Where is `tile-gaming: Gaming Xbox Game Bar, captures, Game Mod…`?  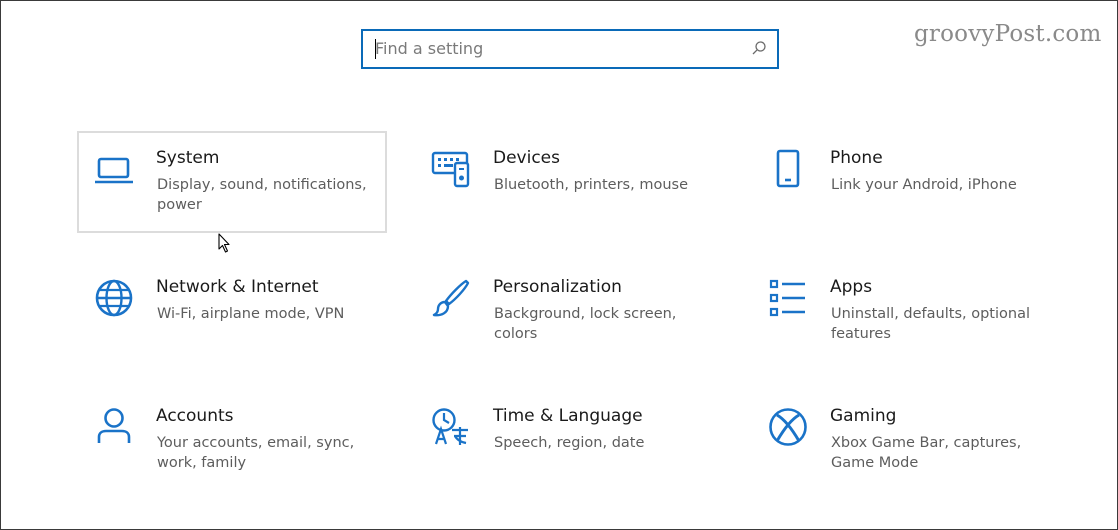
tile-gaming: Gaming Xbox Game Bar, captures, Game Mod… is located at coordinates (906, 440).